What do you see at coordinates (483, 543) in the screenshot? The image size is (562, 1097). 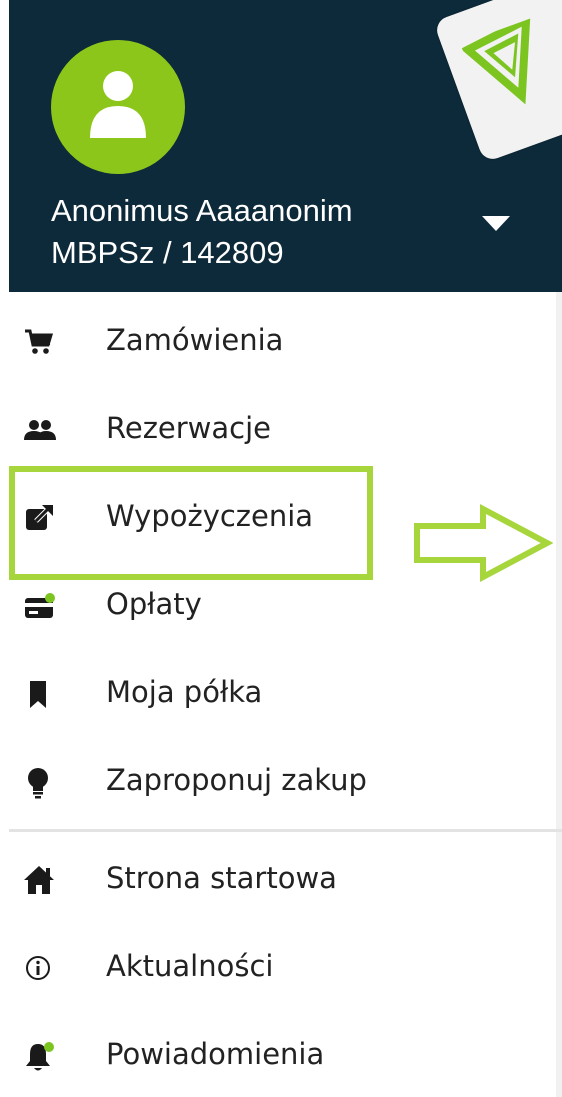 I see `arrow-right-icon` at bounding box center [483, 543].